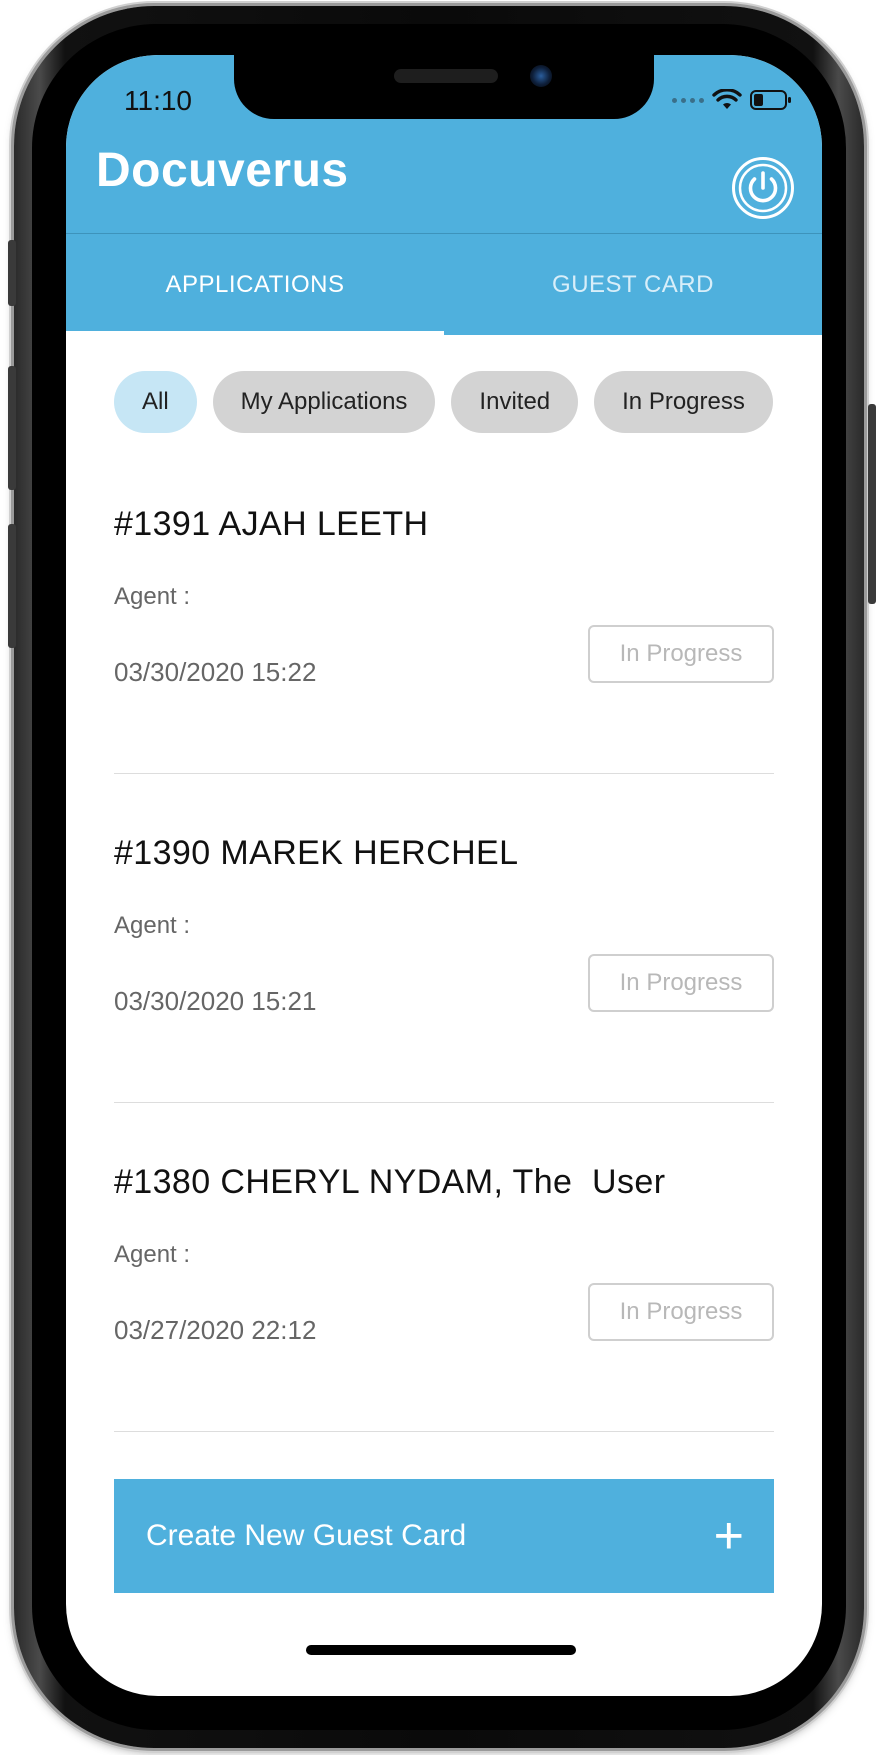 The image size is (878, 1755). Describe the element at coordinates (12, 428) in the screenshot. I see `volume-up-button` at that location.